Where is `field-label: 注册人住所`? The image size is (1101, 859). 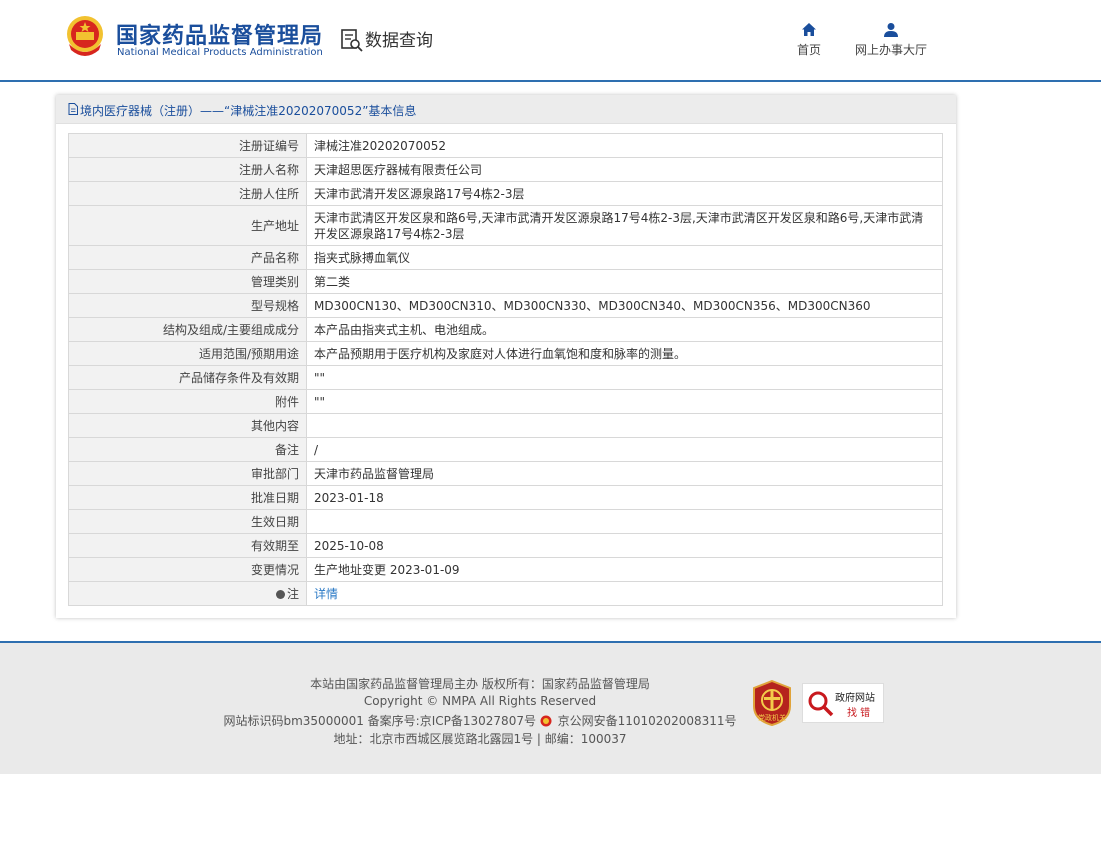 field-label: 注册人住所 is located at coordinates (187, 193).